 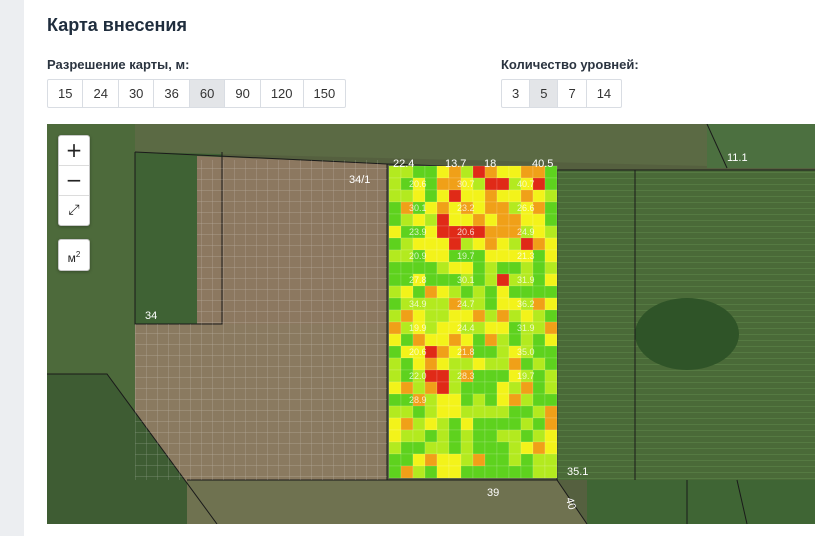 I want to click on fullscreen-button: ⤢, so click(x=74, y=210).